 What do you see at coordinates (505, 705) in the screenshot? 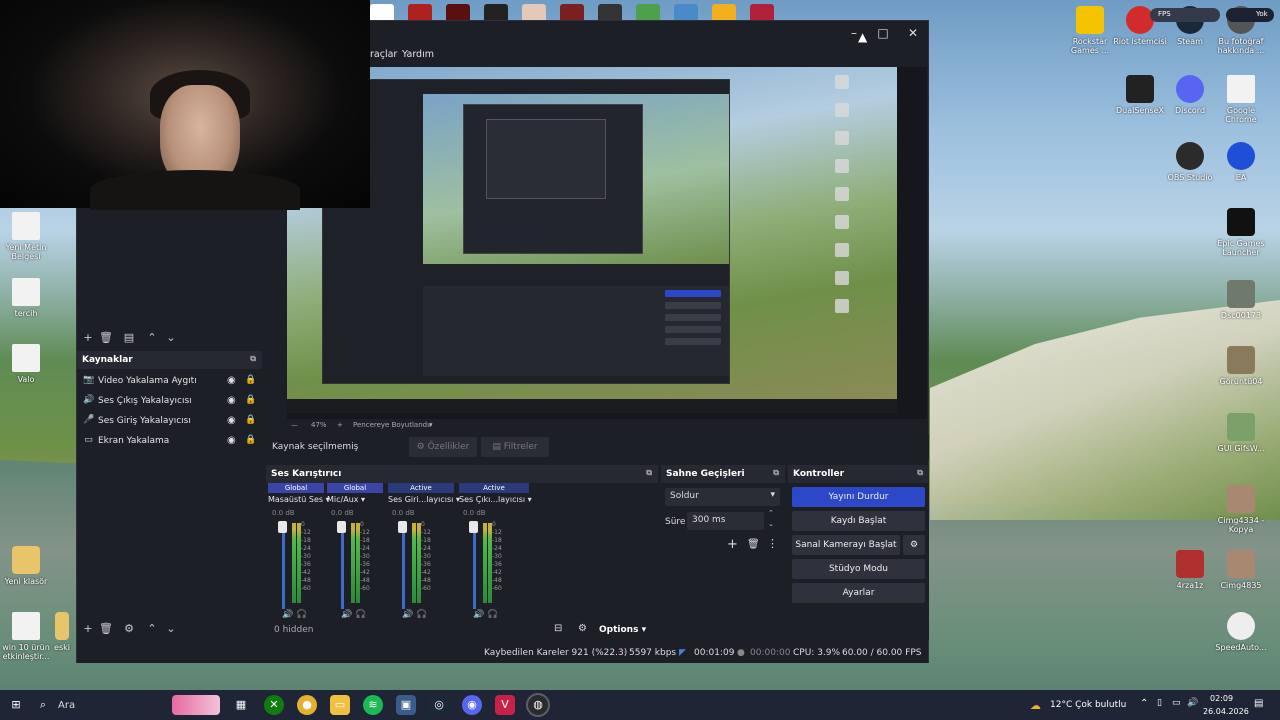
I see `valorant-icon: V` at bounding box center [505, 705].